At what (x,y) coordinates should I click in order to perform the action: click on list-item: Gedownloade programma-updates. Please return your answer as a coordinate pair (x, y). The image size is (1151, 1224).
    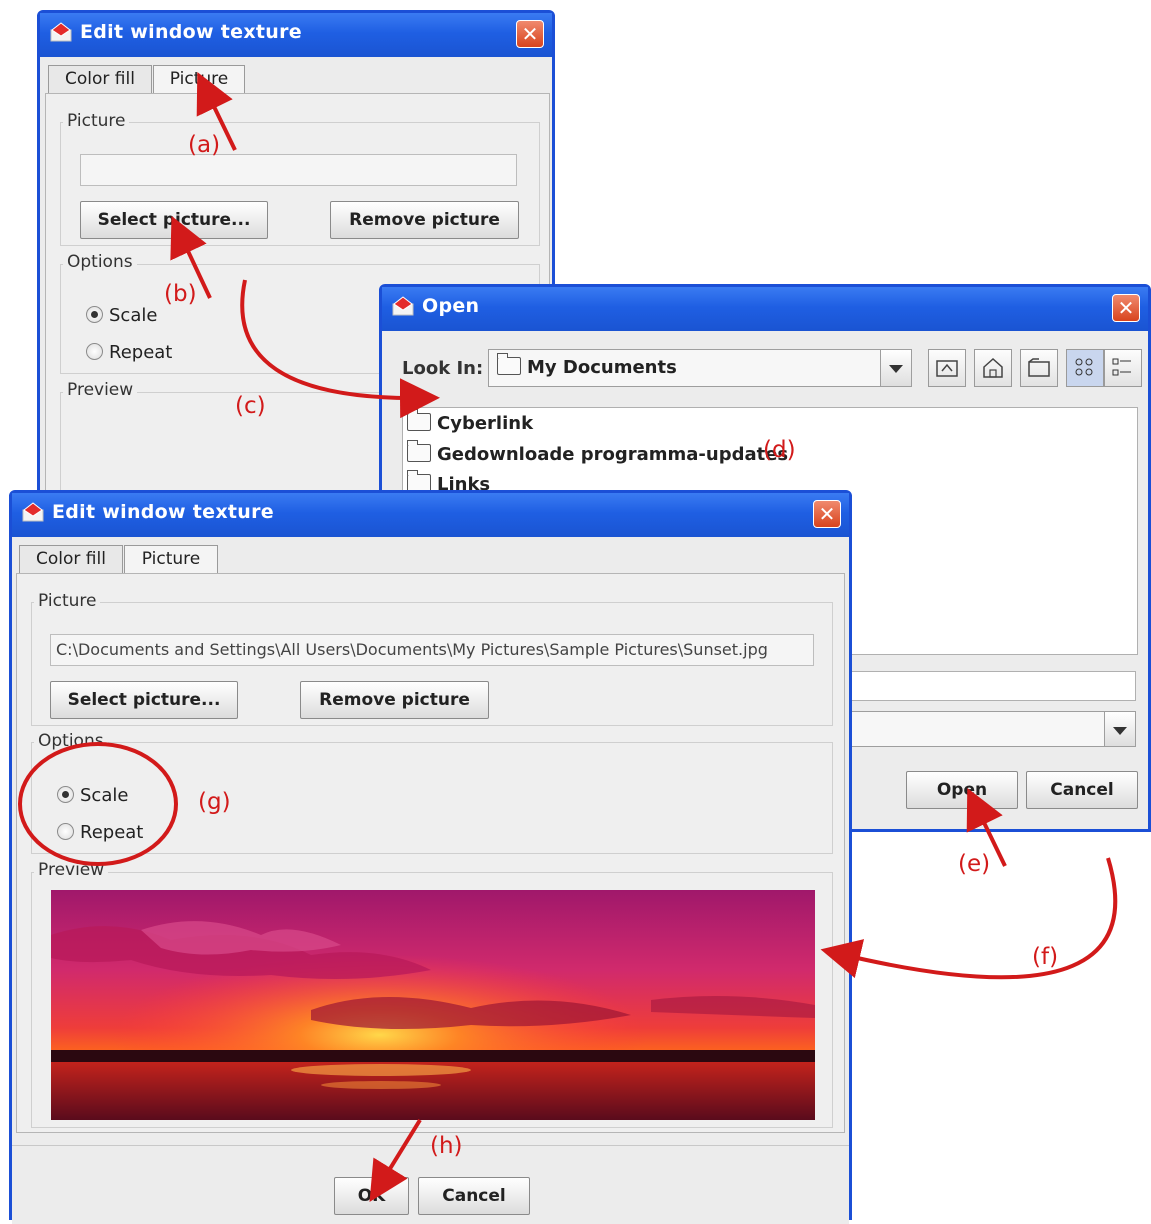
    Looking at the image, I should click on (598, 454).